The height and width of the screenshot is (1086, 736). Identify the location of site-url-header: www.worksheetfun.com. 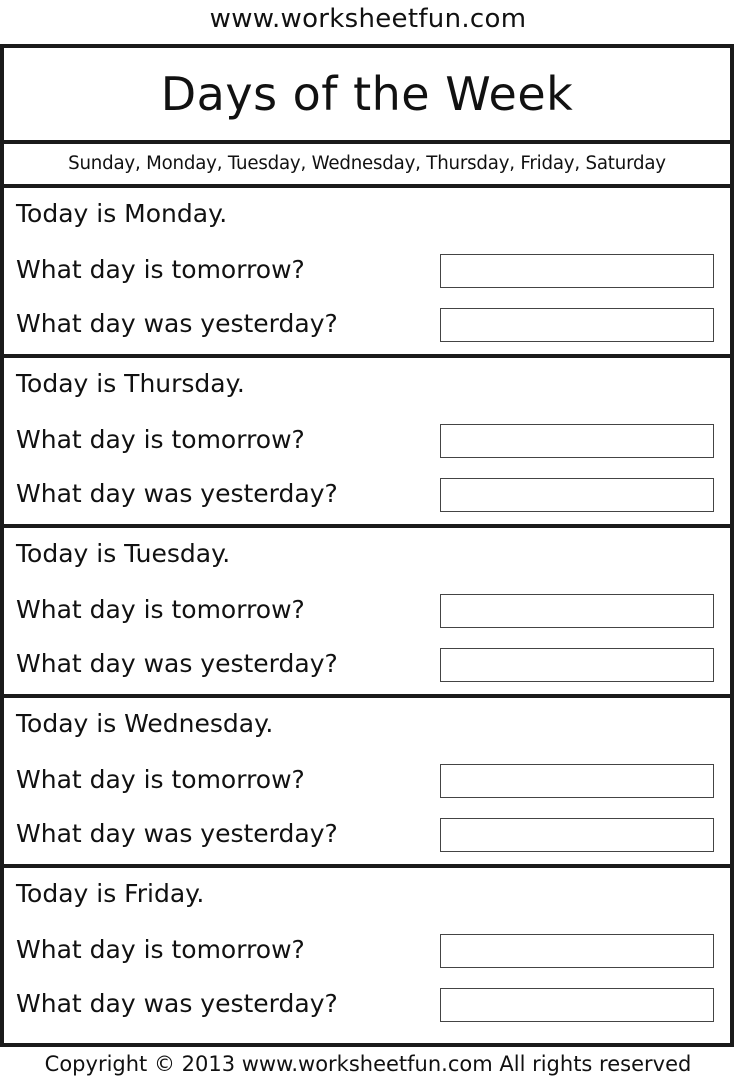
(368, 19).